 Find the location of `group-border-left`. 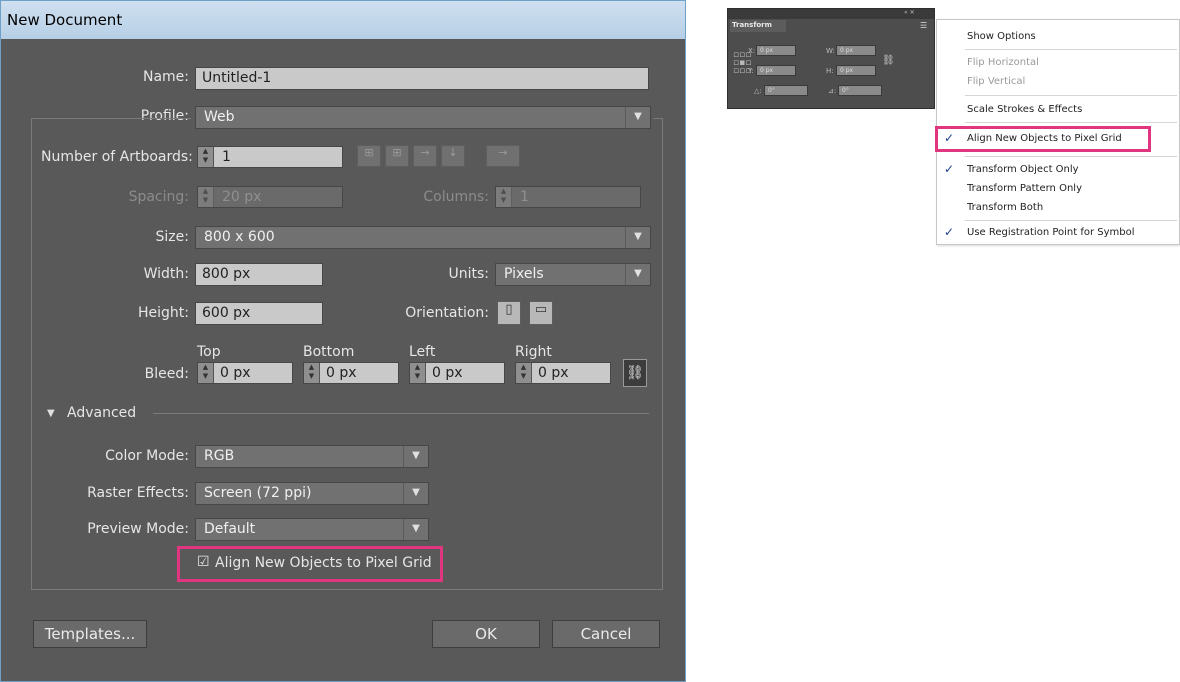

group-border-left is located at coordinates (111, 118).